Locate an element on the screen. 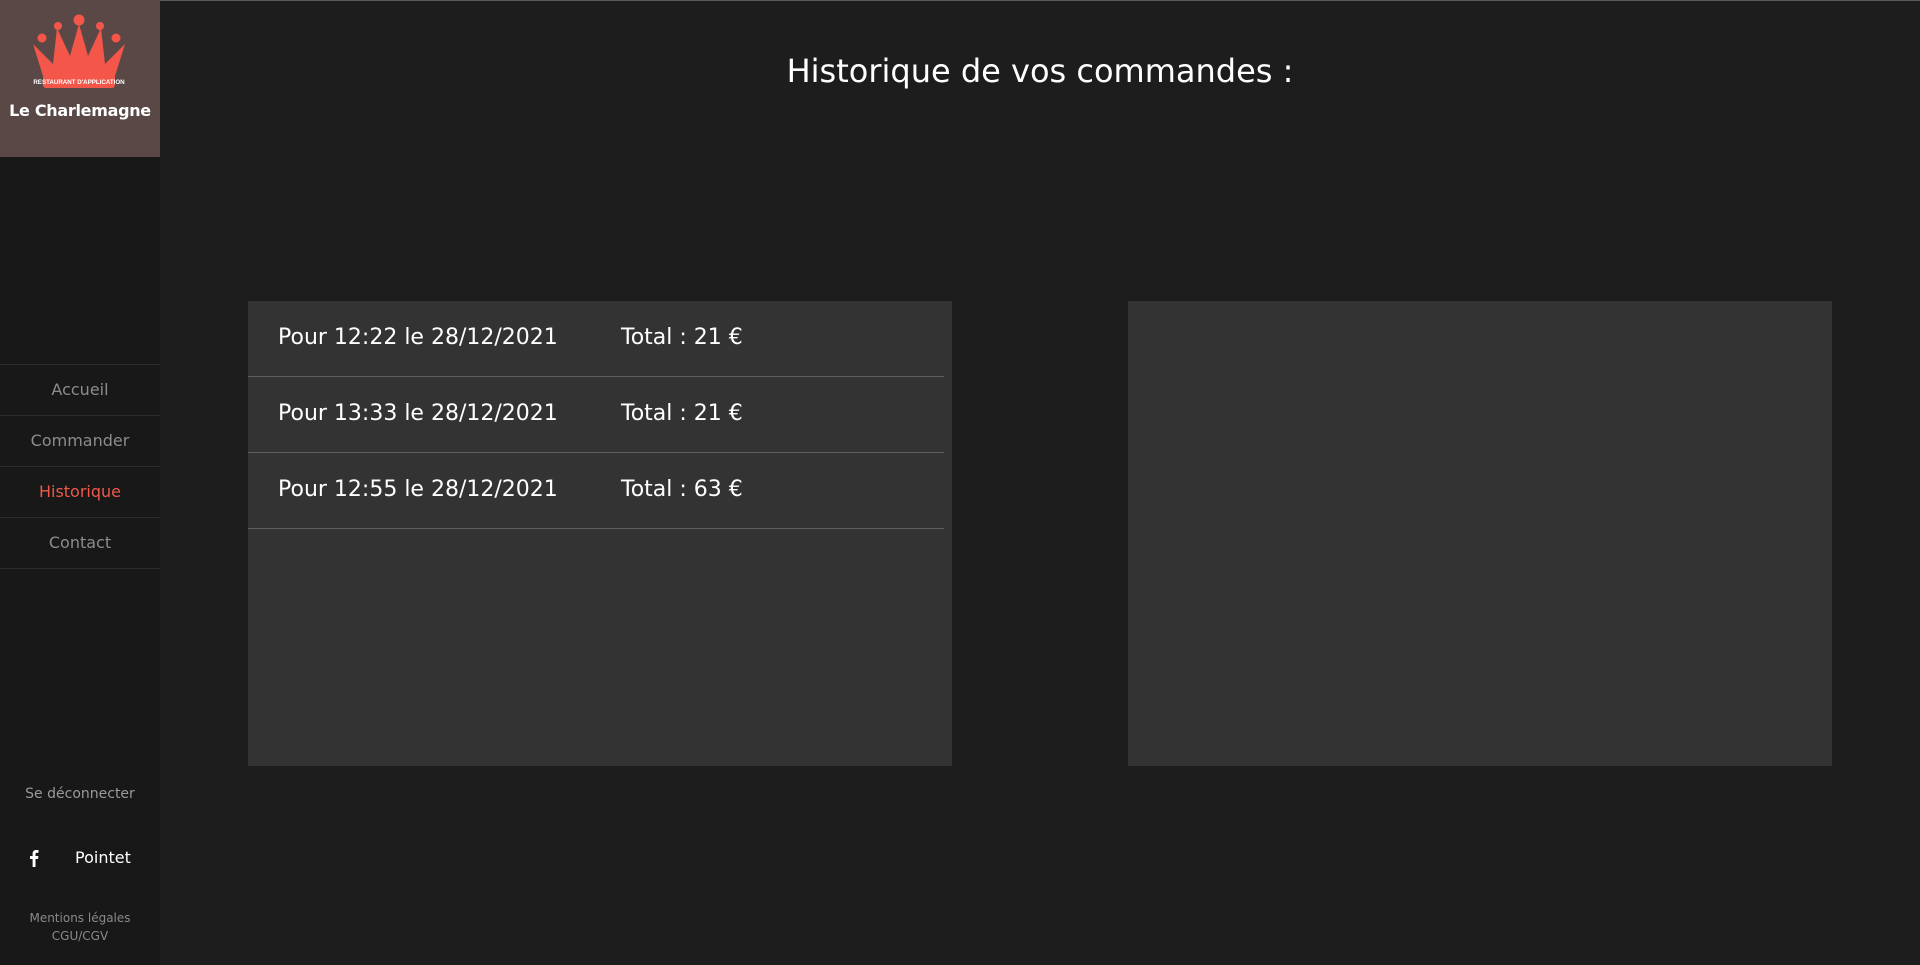 This screenshot has height=965, width=1920. order-datetime: Pour 12:22 le 28/12/2021 is located at coordinates (418, 337).